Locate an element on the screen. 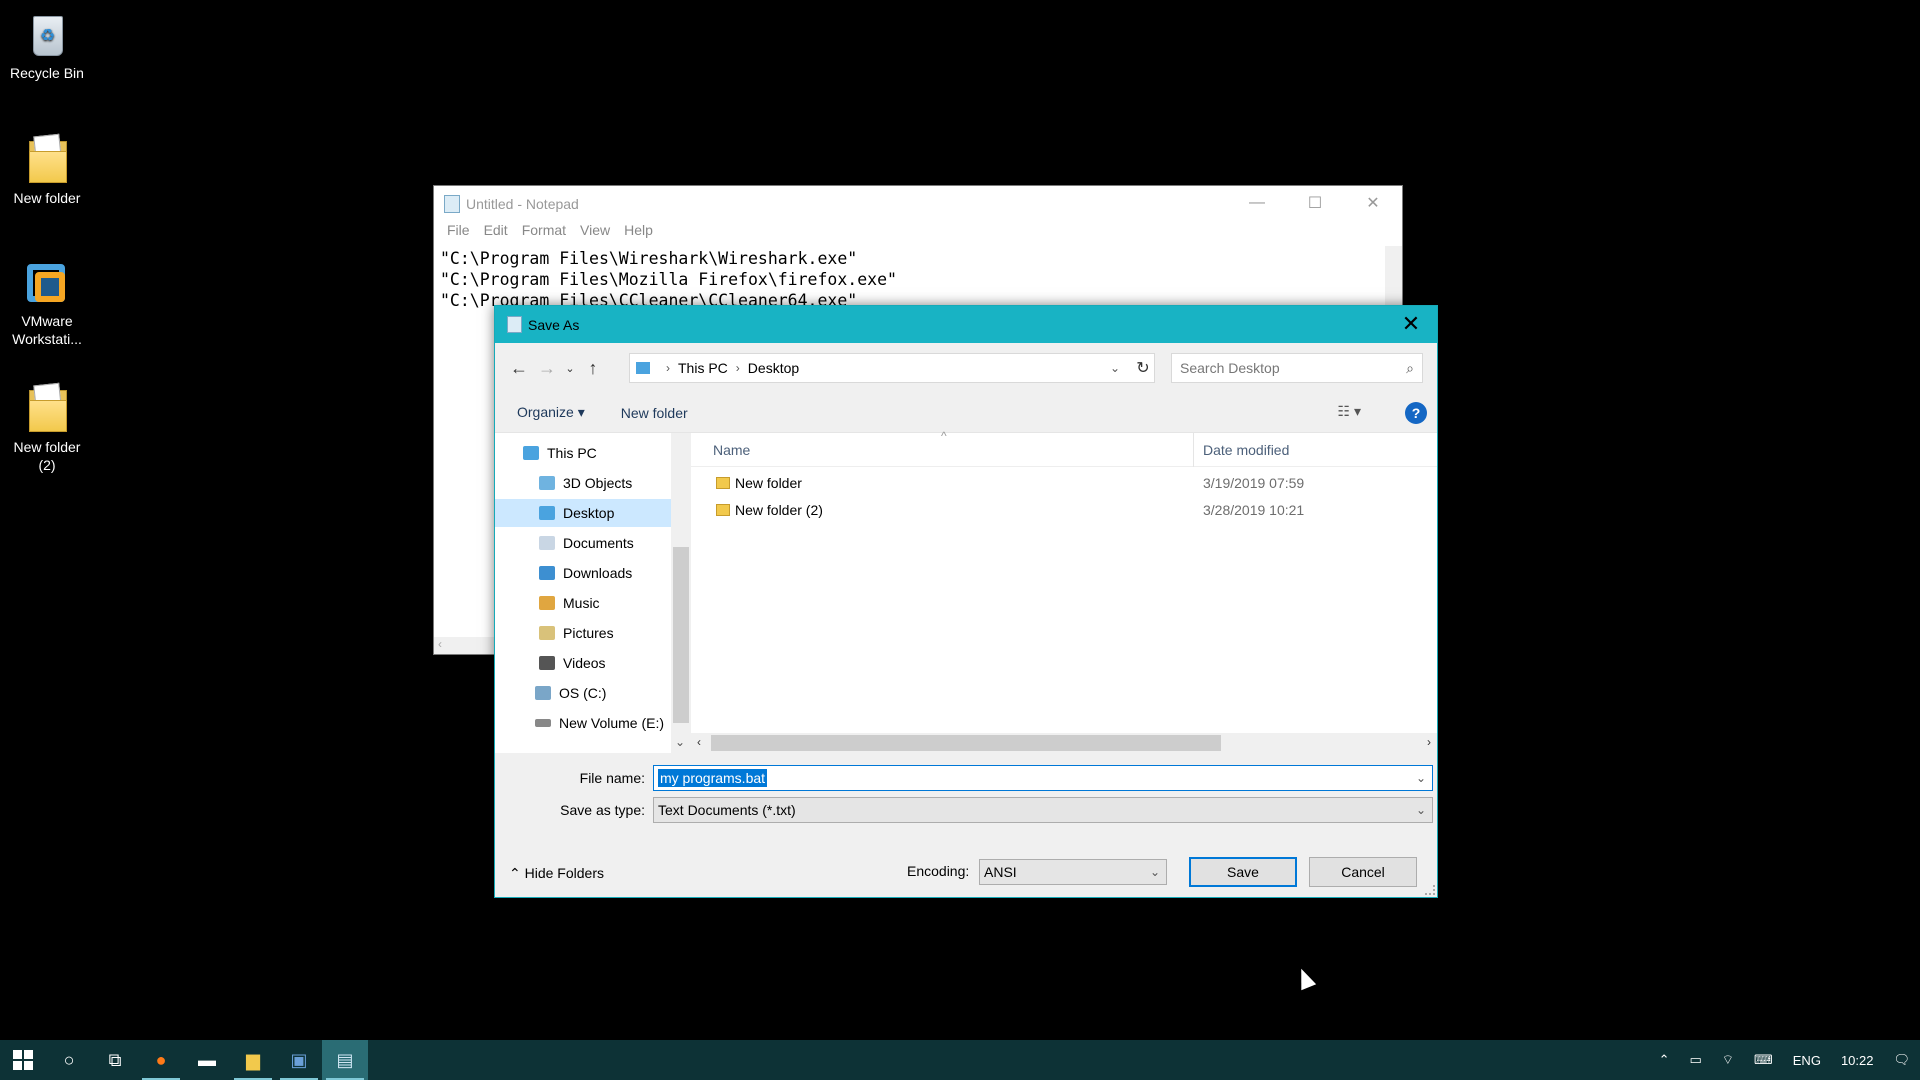  desktop-icon-recycle-bin: Recycle Bin is located at coordinates (47, 45).